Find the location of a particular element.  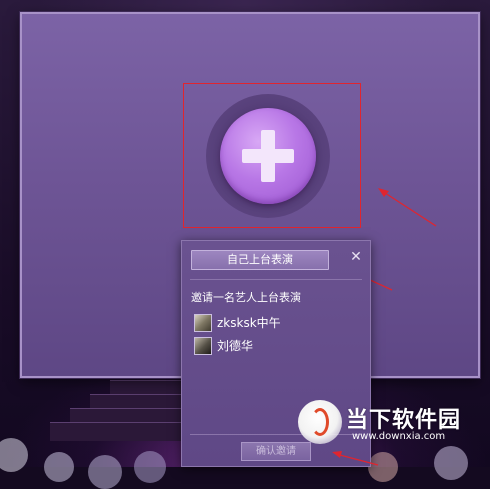

annotation-arrow is located at coordinates (407, 207).